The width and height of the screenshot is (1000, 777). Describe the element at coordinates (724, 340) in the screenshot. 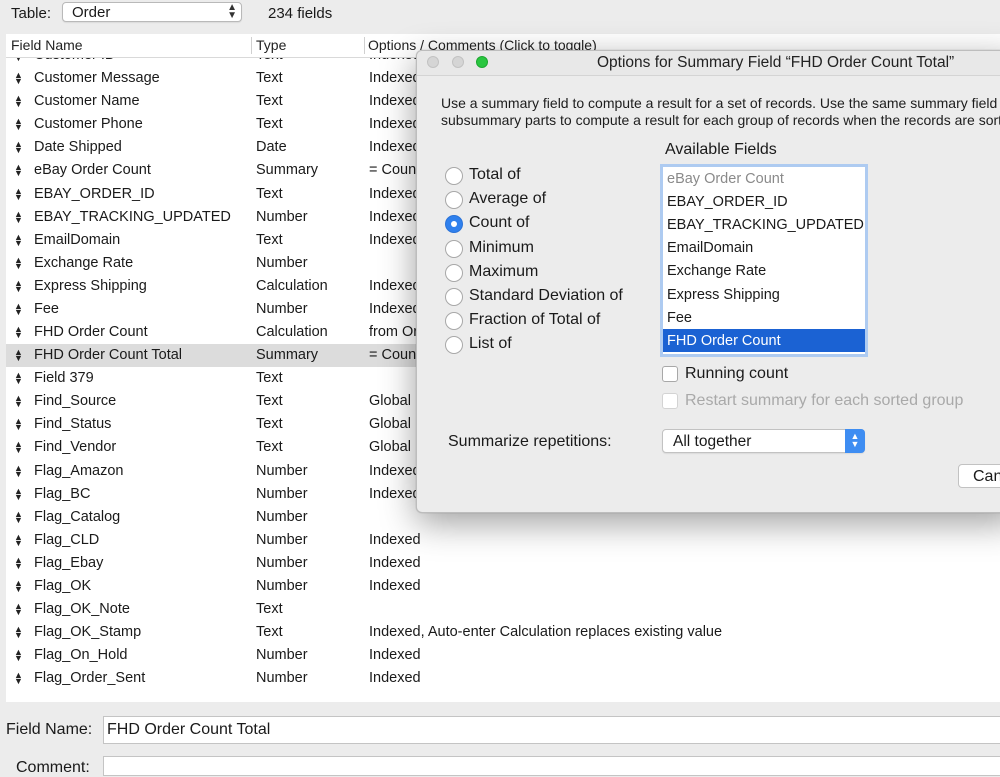

I see `list-item-label: FHD Order Count` at that location.